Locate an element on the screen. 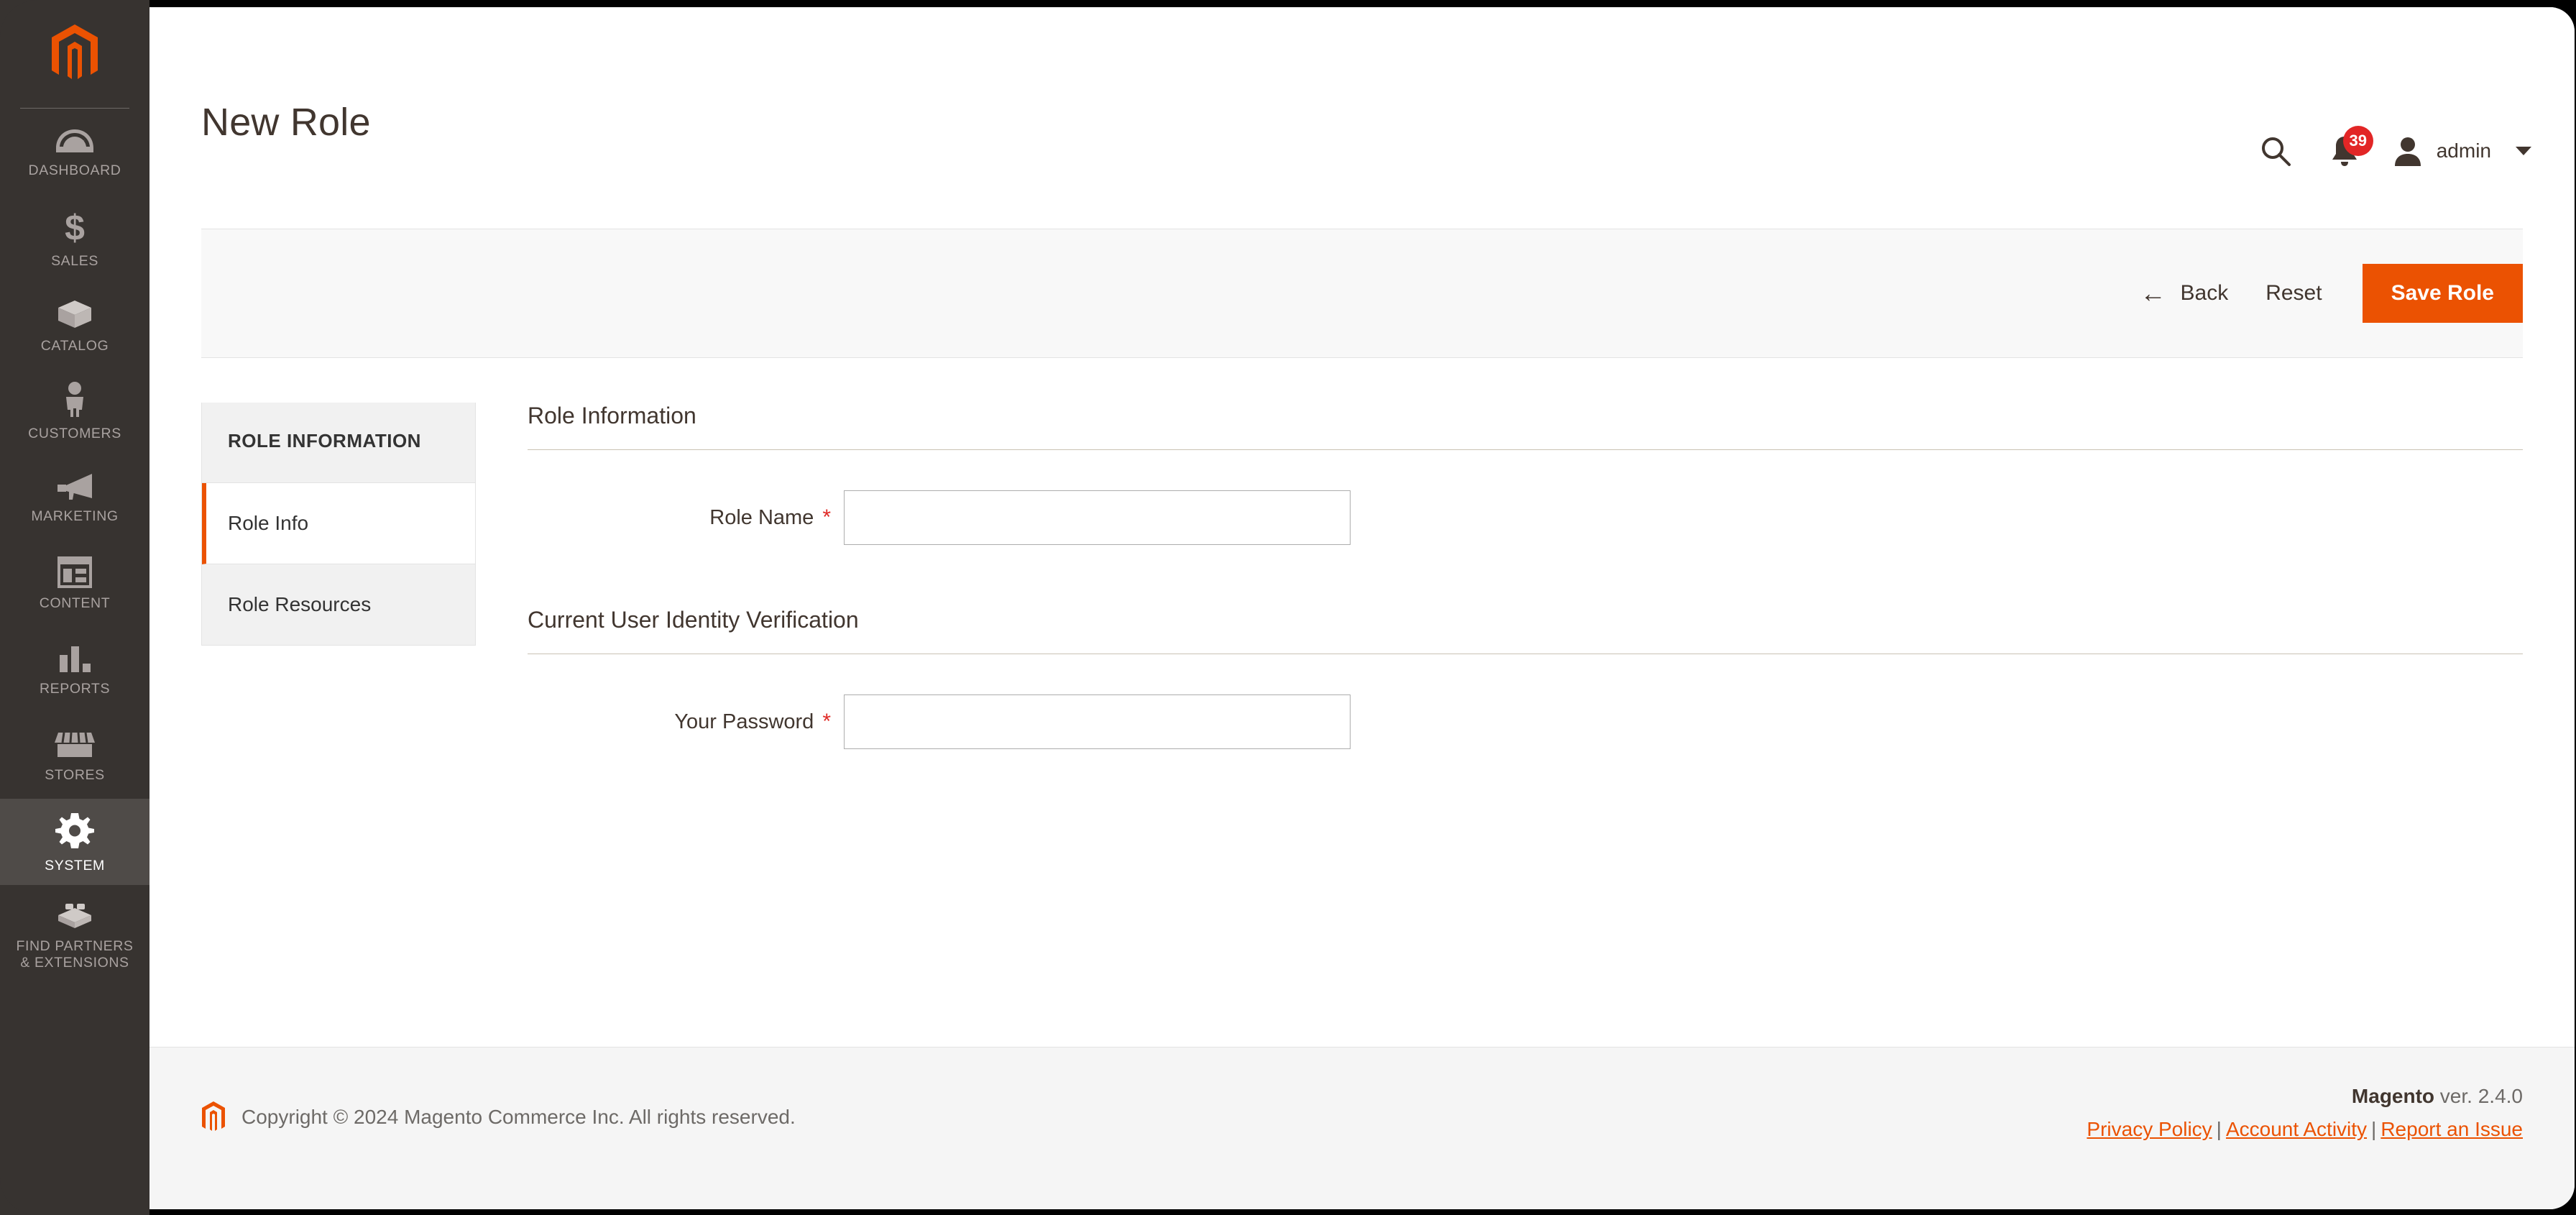 The image size is (2576, 1215). back-button-label: Back is located at coordinates (2204, 293).